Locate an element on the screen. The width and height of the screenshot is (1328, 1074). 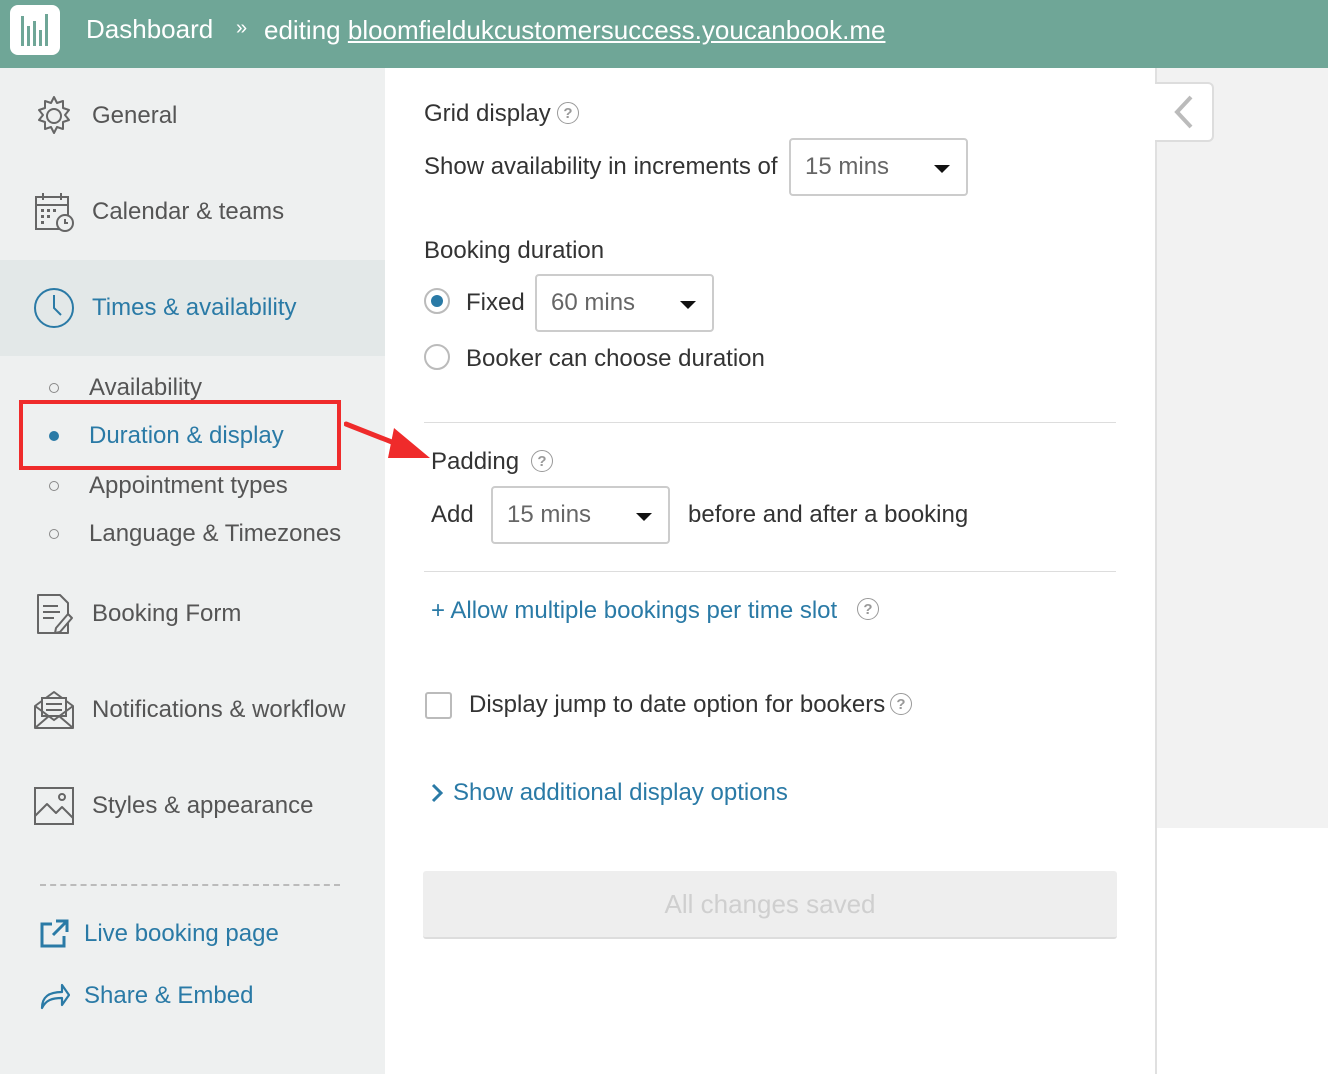
share-embed-link: Share & Embed is located at coordinates (145, 996).